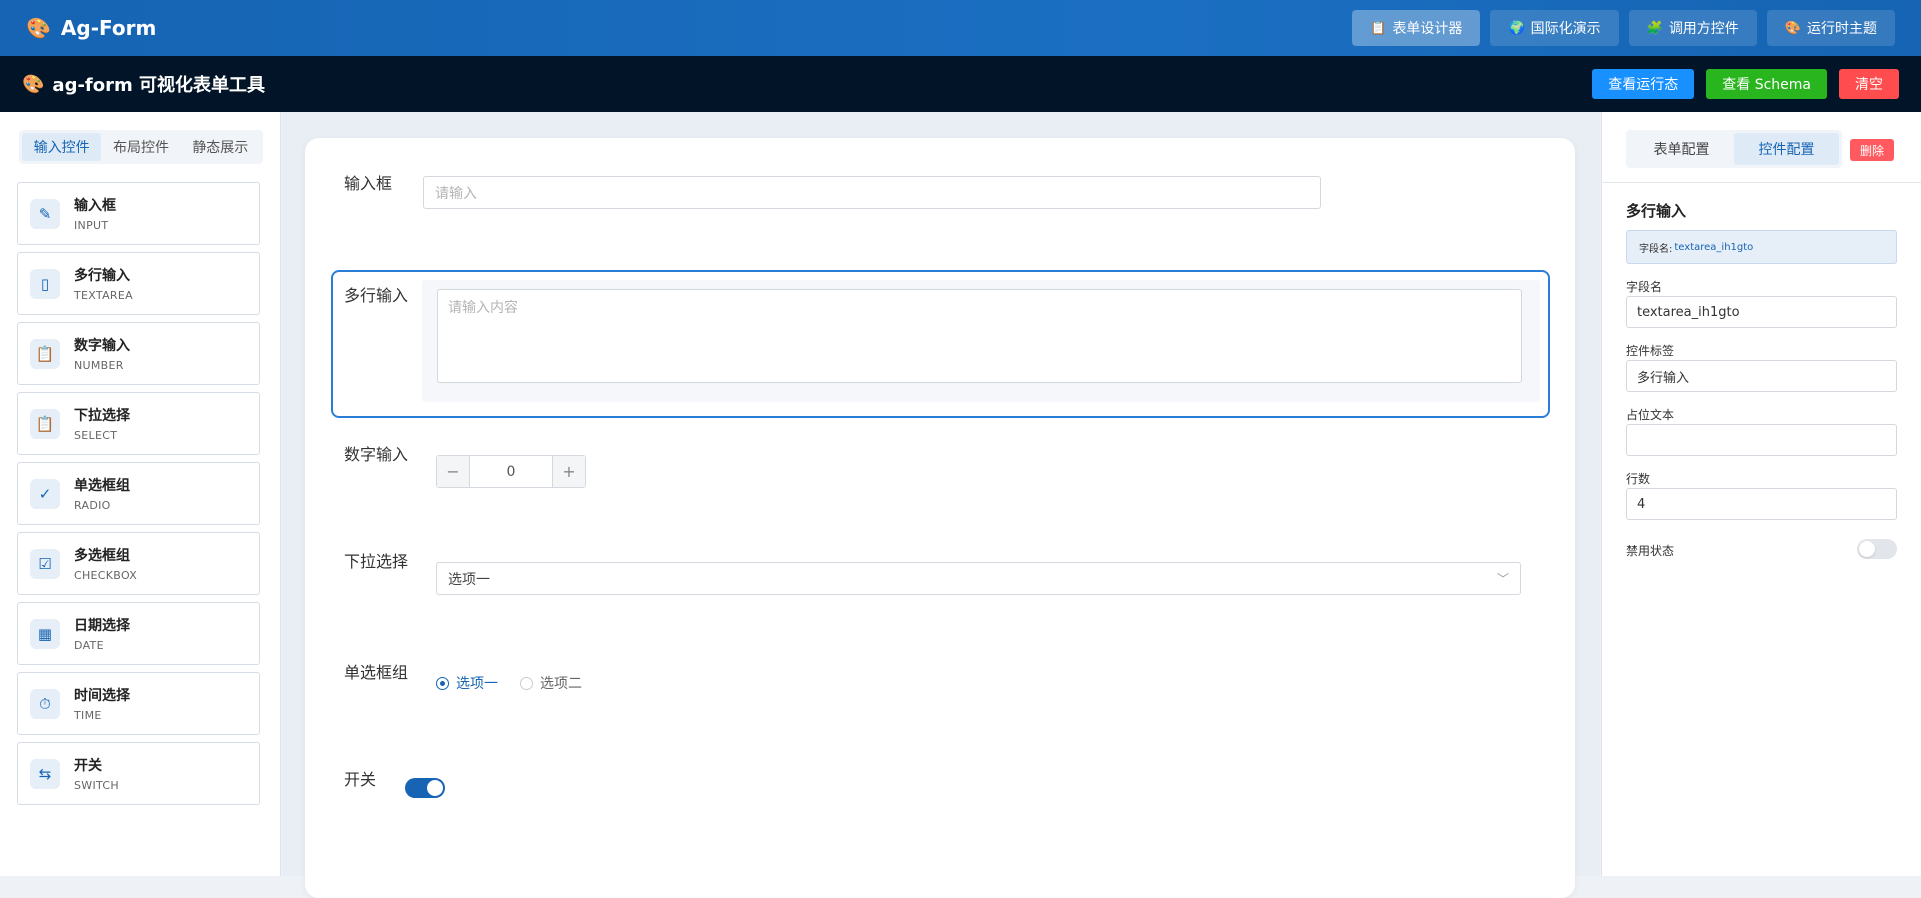  I want to click on view-schema-button: 查看 Schema, so click(1766, 84).